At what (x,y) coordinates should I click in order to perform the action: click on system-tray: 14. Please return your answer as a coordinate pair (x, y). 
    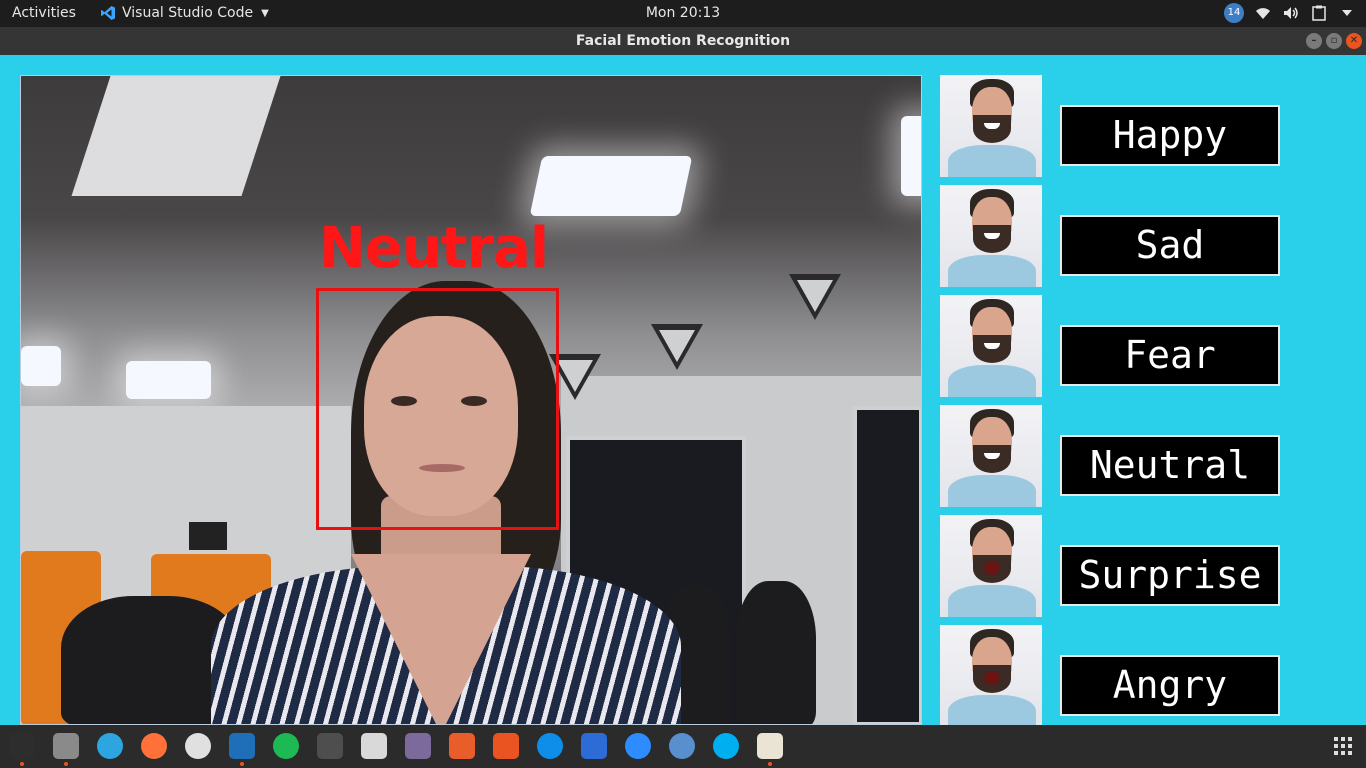
    Looking at the image, I should click on (1290, 13).